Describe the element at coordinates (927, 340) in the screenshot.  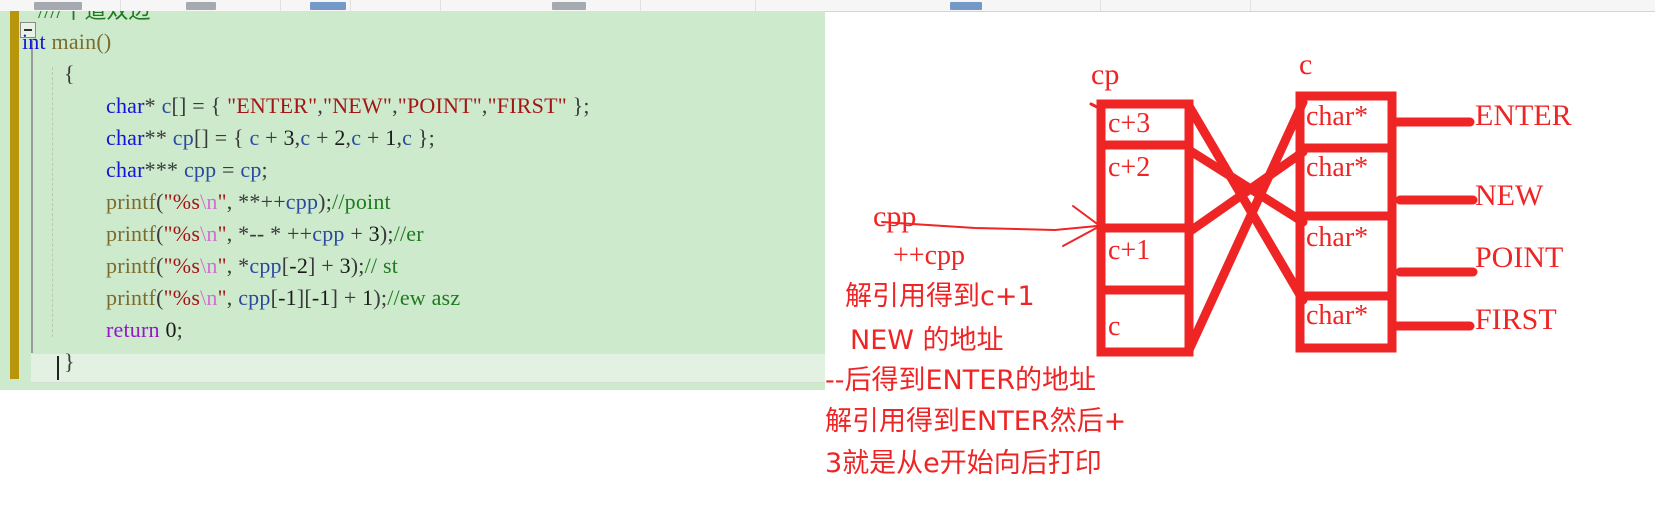
I see `annotation-line-3: NEW 的地址` at that location.